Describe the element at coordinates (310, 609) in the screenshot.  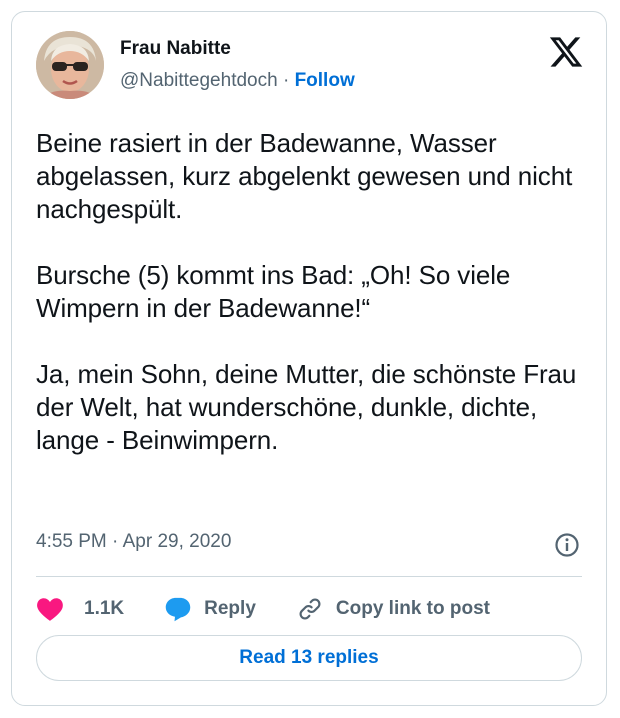
I see `link-icon` at that location.